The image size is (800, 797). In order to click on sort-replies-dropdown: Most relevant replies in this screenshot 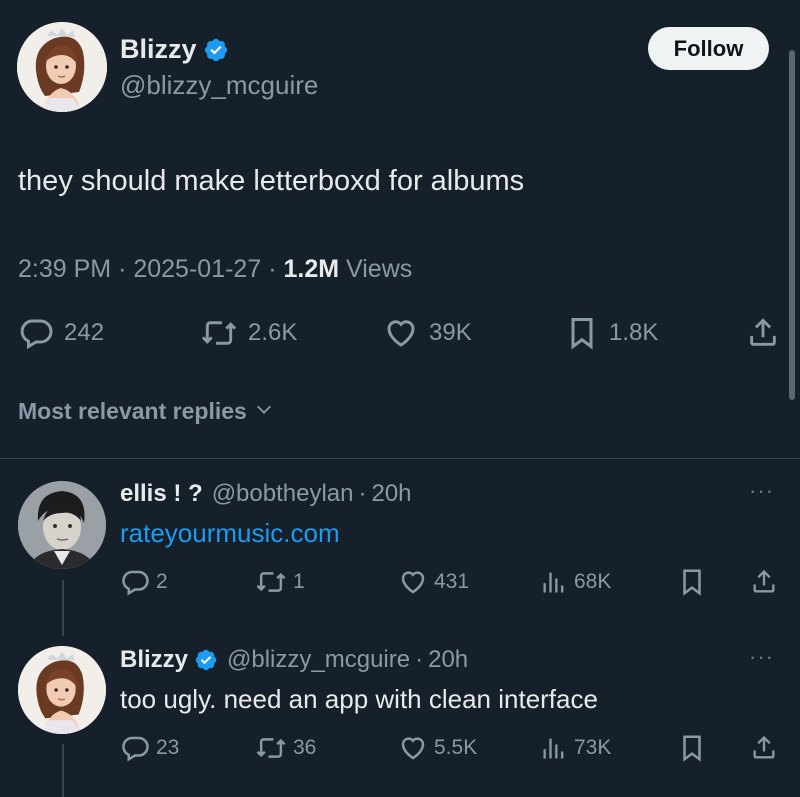, I will do `click(146, 411)`.